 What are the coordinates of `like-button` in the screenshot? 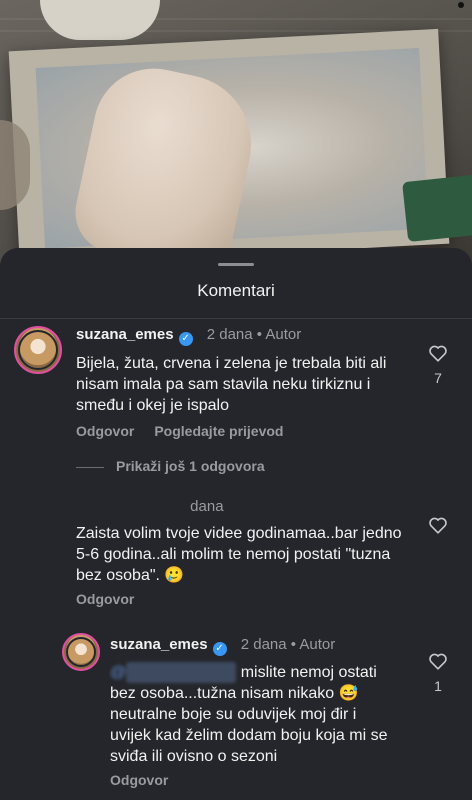 It's located at (438, 525).